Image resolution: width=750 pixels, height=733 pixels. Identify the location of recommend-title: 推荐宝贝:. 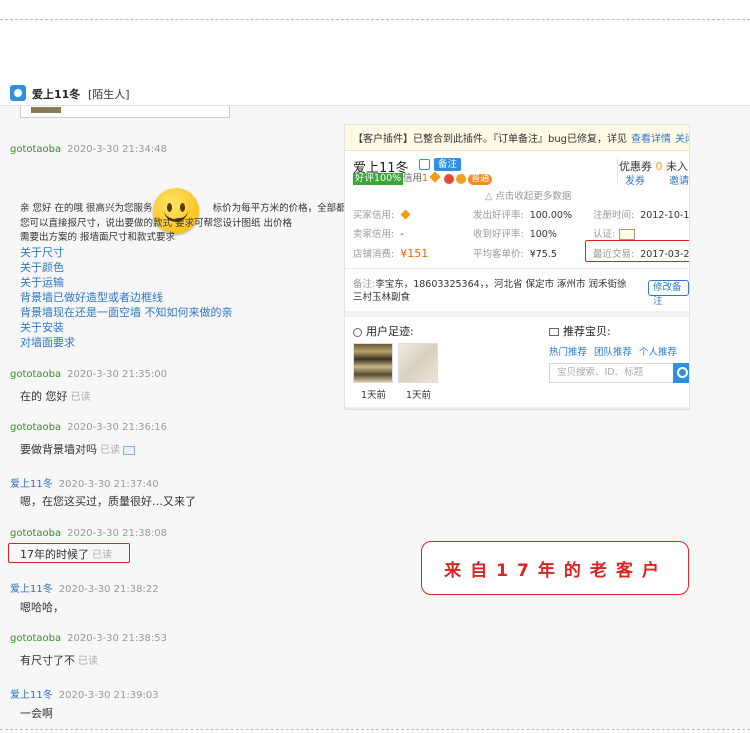
(580, 331).